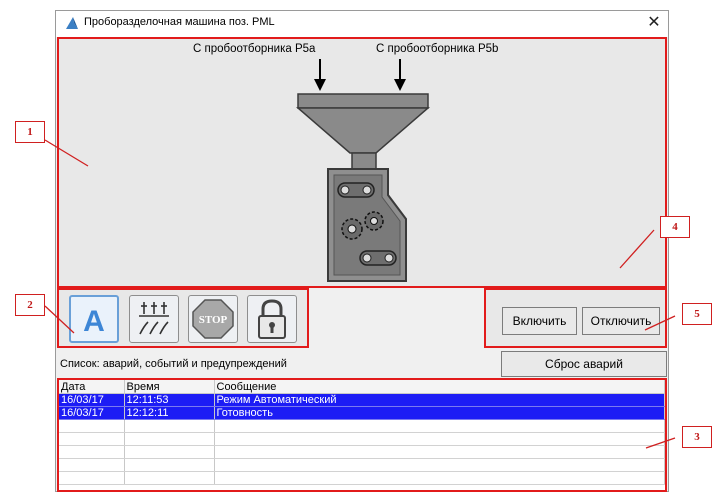 The height and width of the screenshot is (492, 717). Describe the element at coordinates (30, 132) in the screenshot. I see `callout-1: 1` at that location.